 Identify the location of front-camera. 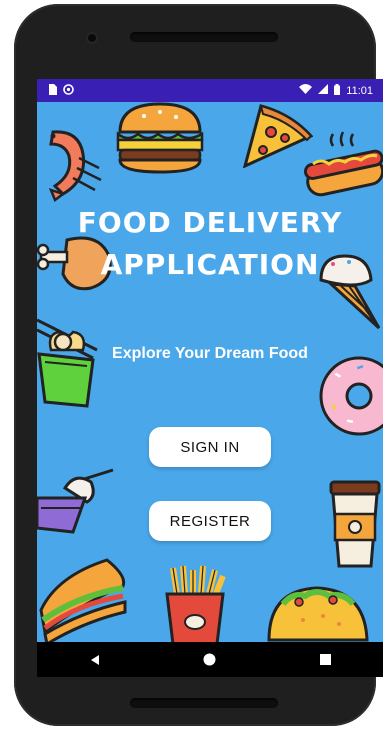
(92, 38).